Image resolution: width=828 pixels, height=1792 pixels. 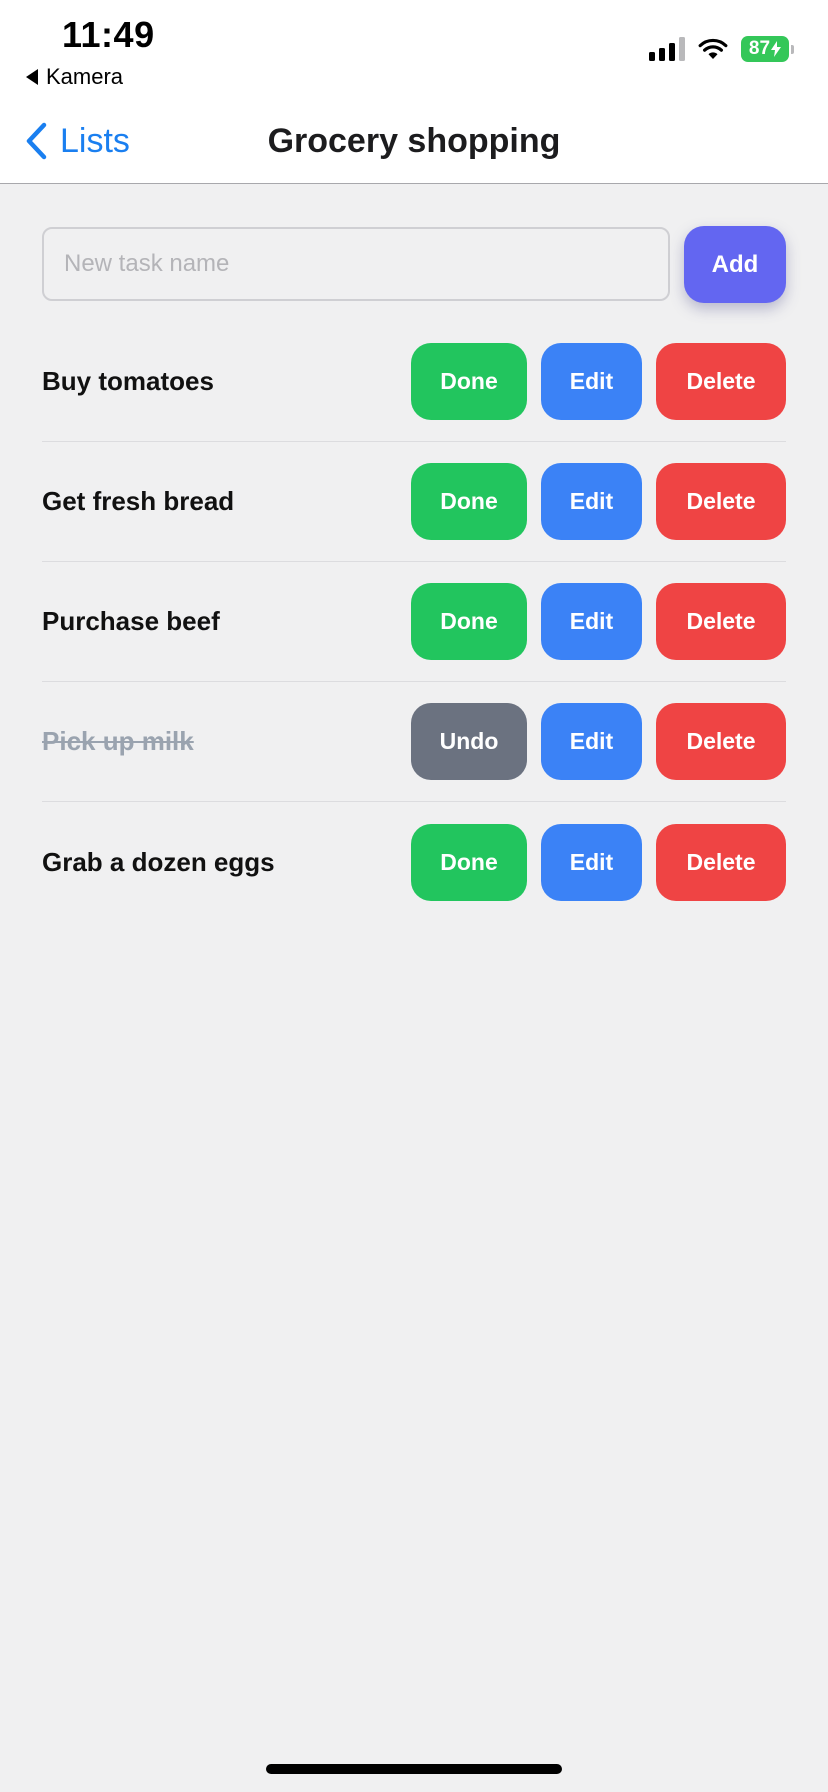 What do you see at coordinates (128, 381) in the screenshot?
I see `task-name: Buy tomatoes` at bounding box center [128, 381].